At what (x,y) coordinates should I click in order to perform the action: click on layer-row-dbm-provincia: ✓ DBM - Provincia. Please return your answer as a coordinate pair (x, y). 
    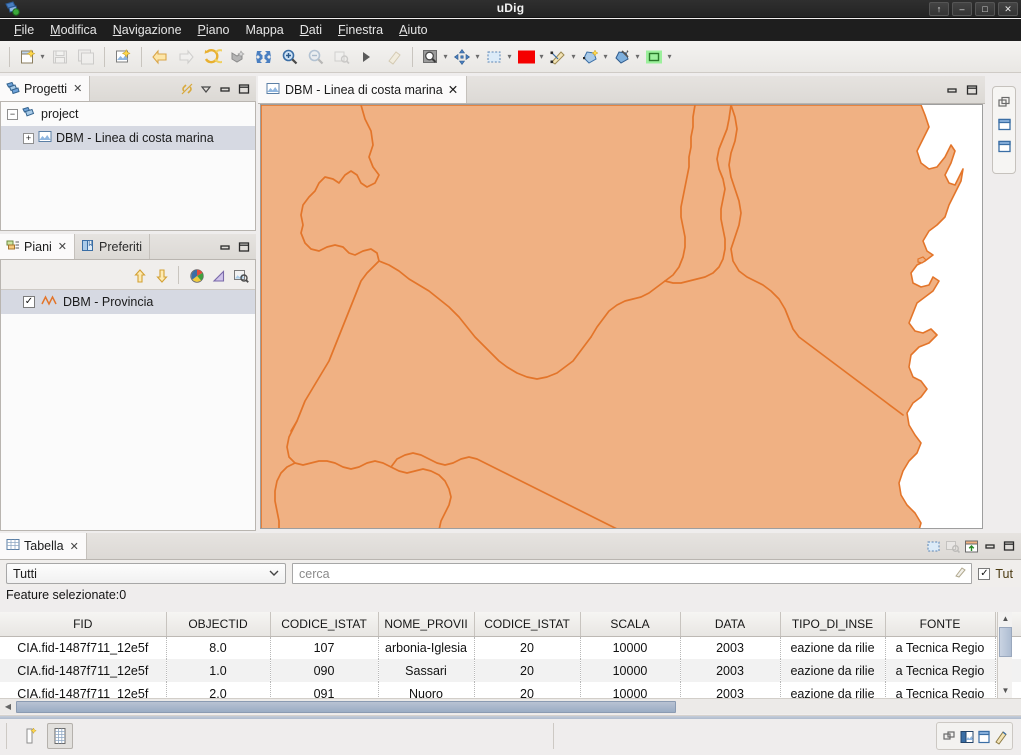
    Looking at the image, I should click on (128, 302).